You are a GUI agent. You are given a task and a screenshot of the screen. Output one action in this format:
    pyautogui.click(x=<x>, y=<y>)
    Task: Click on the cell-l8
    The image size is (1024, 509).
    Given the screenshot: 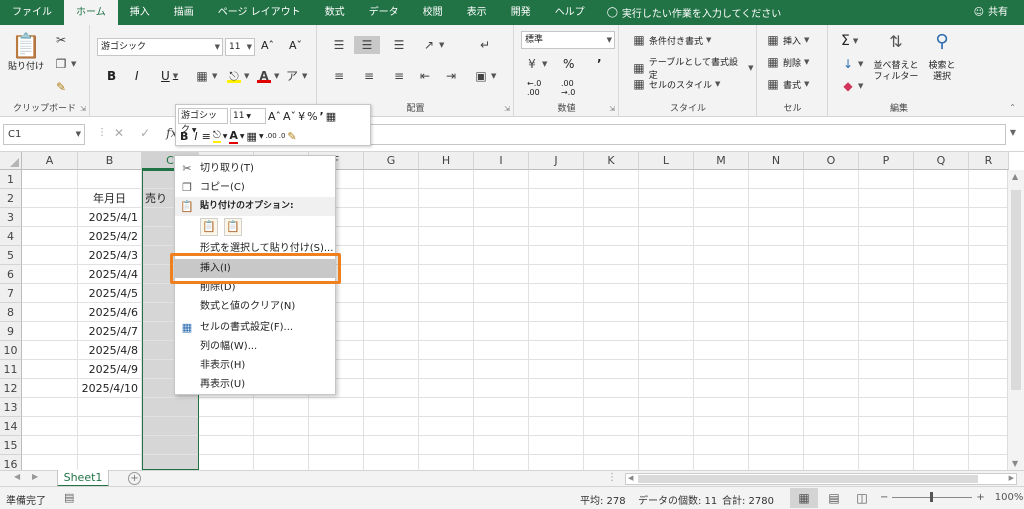 What is the action you would take?
    pyautogui.click(x=666, y=312)
    